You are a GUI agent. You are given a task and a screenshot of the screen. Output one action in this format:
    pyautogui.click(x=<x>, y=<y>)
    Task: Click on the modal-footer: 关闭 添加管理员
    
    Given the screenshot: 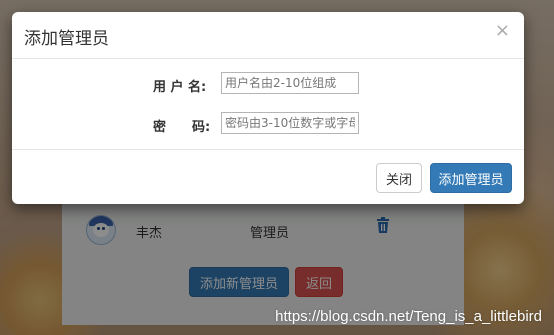 What is the action you would take?
    pyautogui.click(x=268, y=177)
    